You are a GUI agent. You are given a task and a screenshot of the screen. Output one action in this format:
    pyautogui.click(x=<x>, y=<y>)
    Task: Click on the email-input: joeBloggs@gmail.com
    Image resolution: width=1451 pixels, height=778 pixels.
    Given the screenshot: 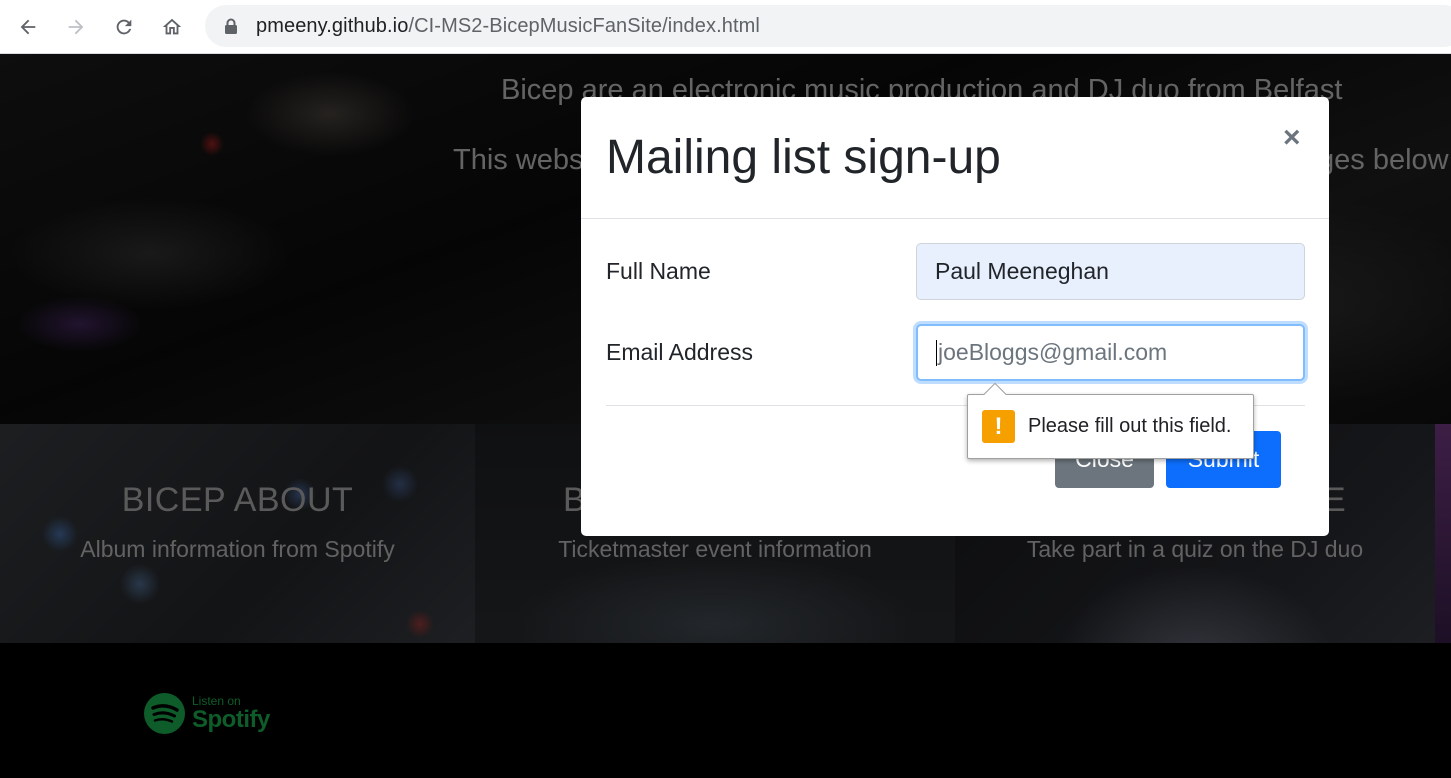 What is the action you would take?
    pyautogui.click(x=1110, y=352)
    